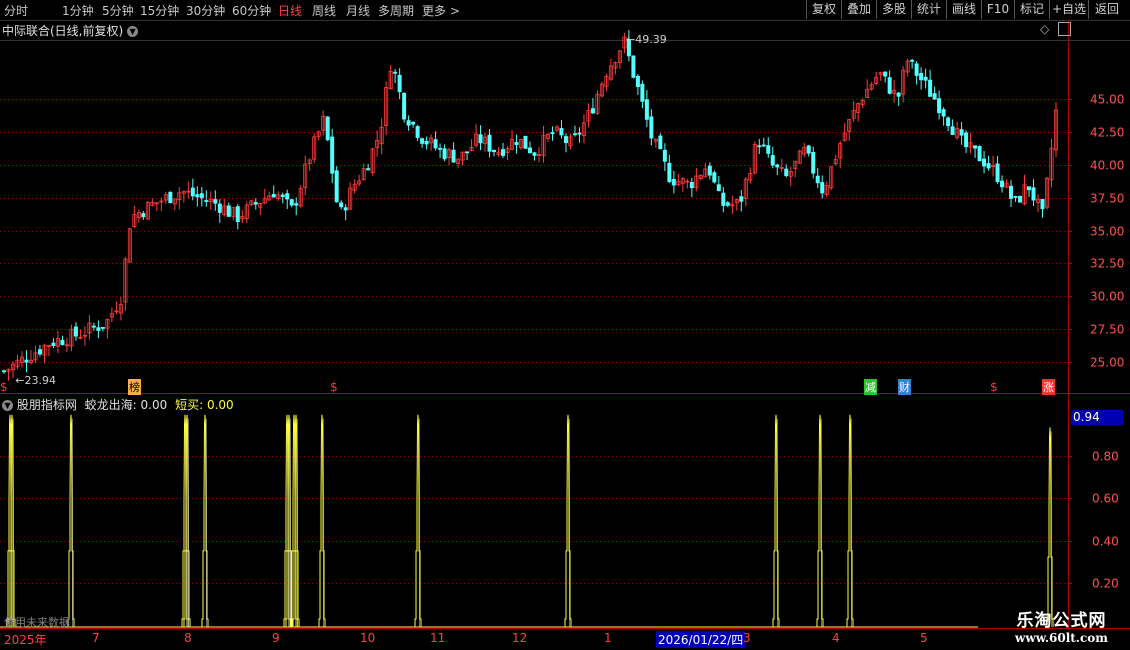  Describe the element at coordinates (1107, 297) in the screenshot. I see `price-tick-label: 30.00` at that location.